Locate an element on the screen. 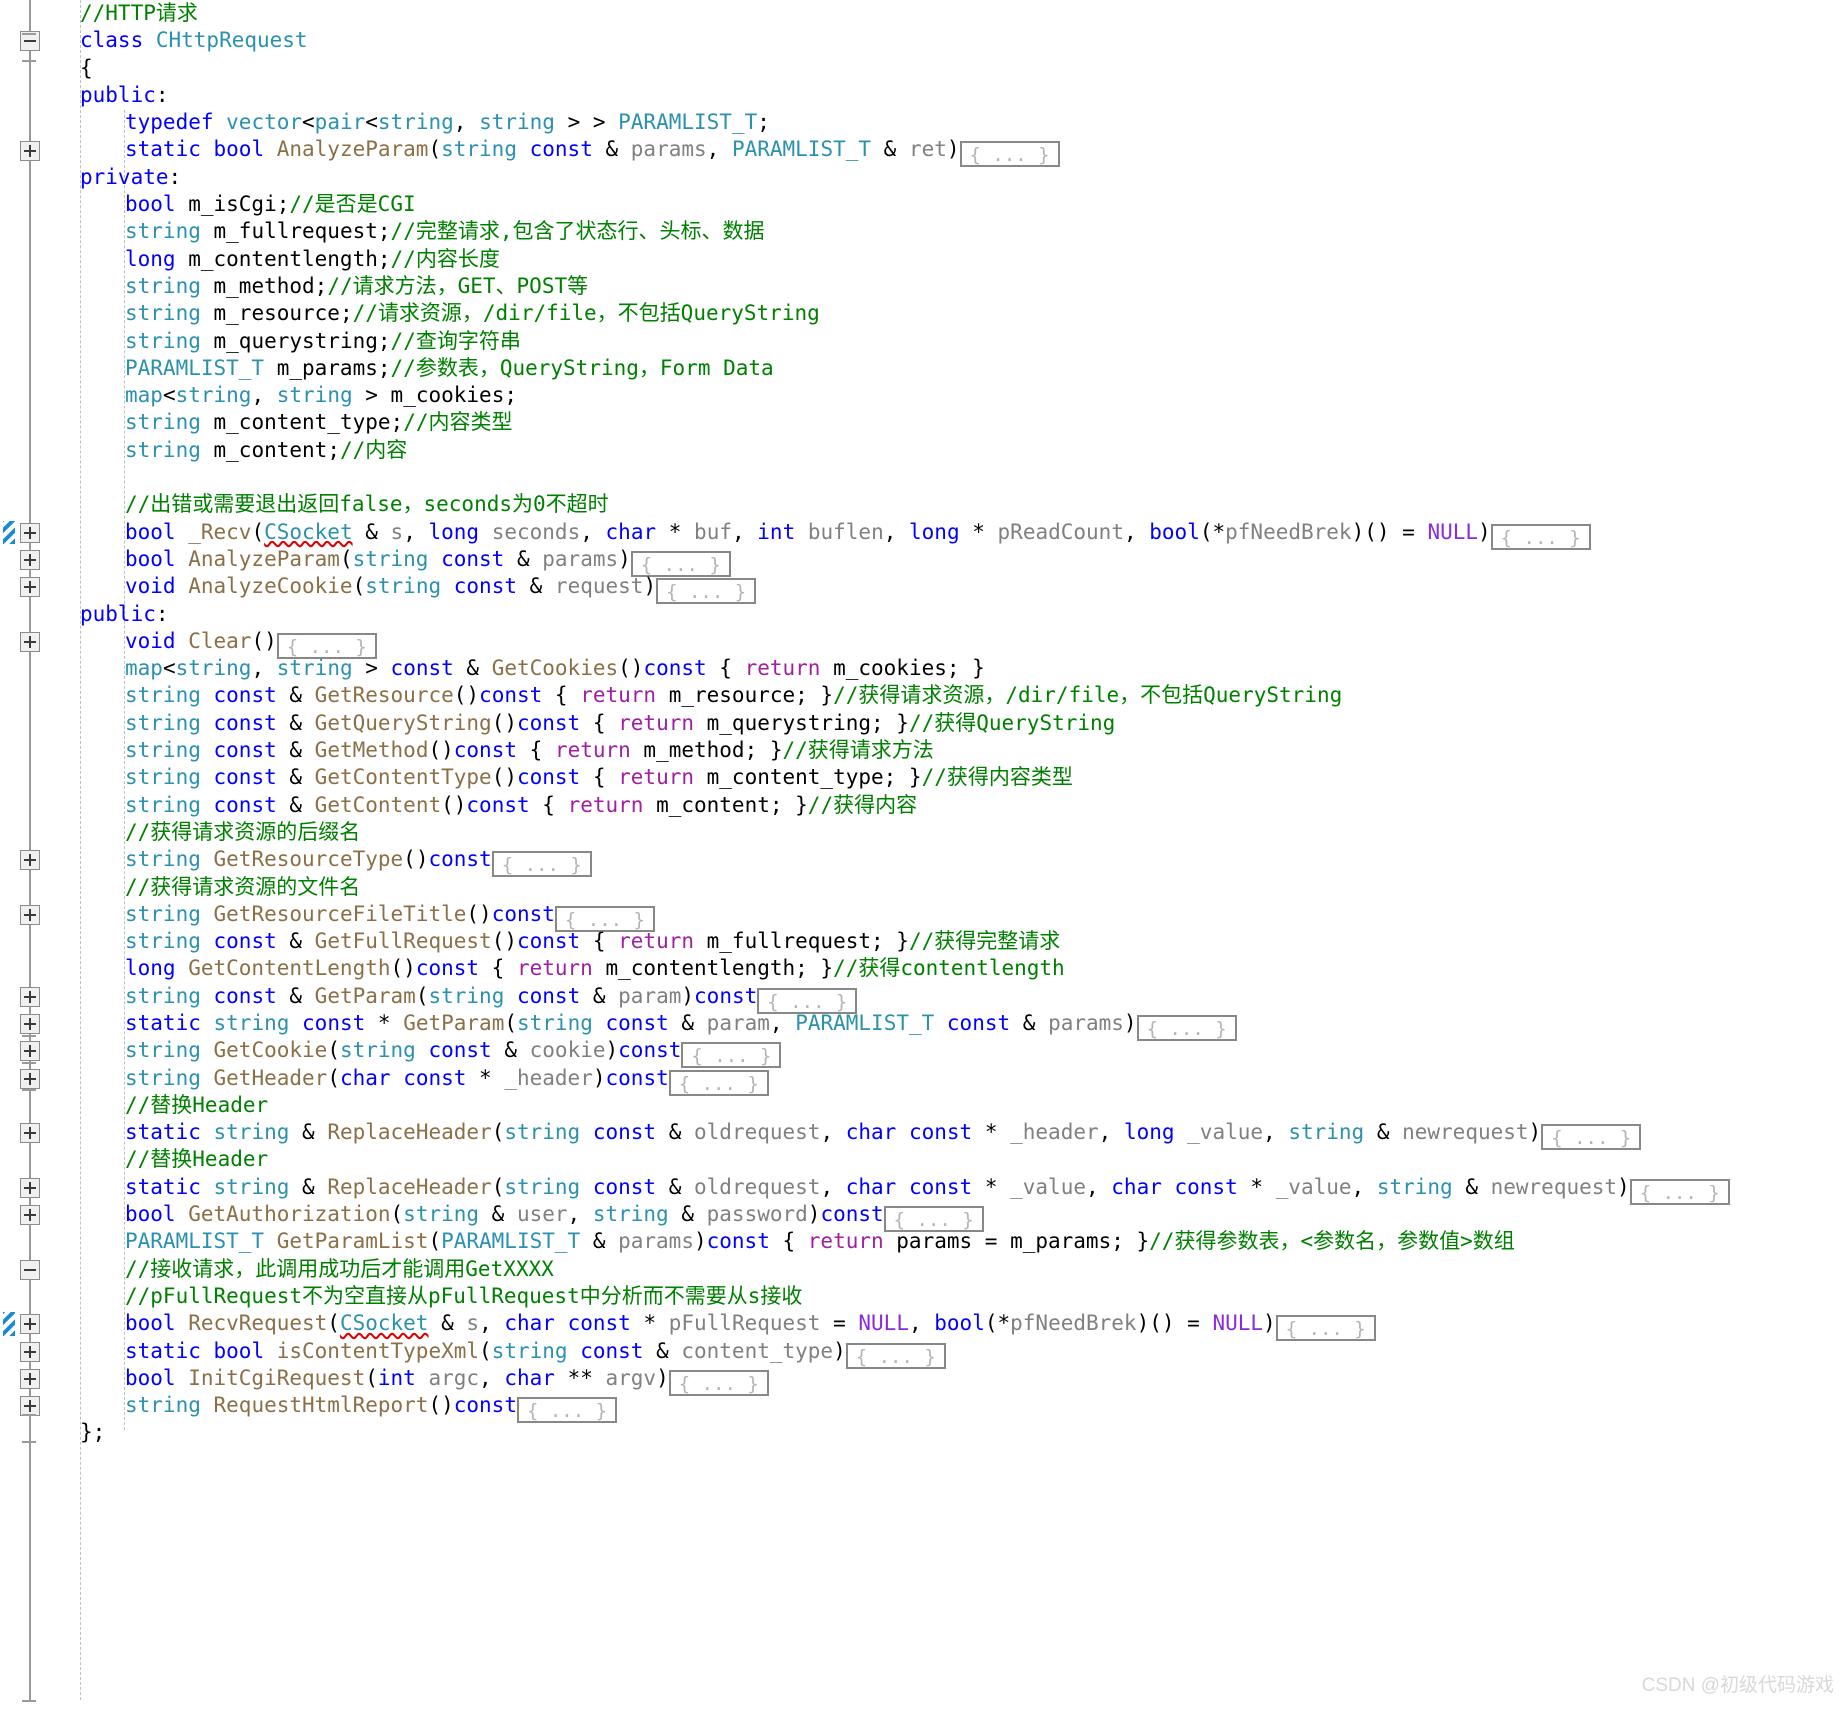 This screenshot has width=1846, height=1717. code-line: //获得请求资源的文件名 is located at coordinates (951, 887).